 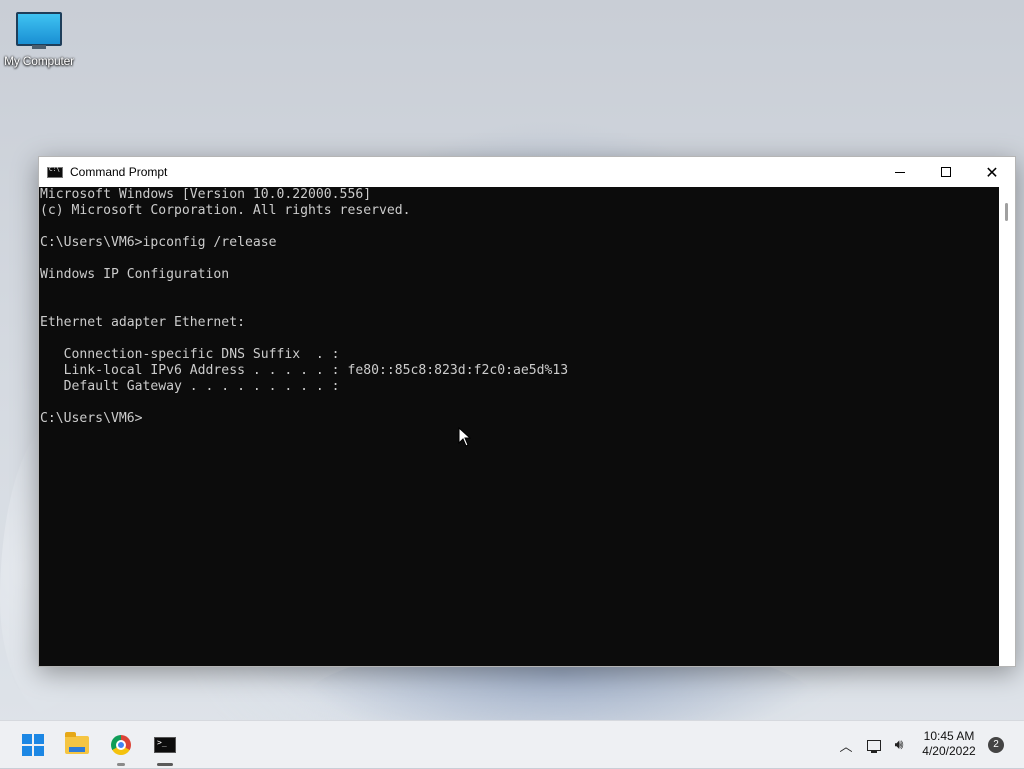 I want to click on maximize-button, so click(x=946, y=172).